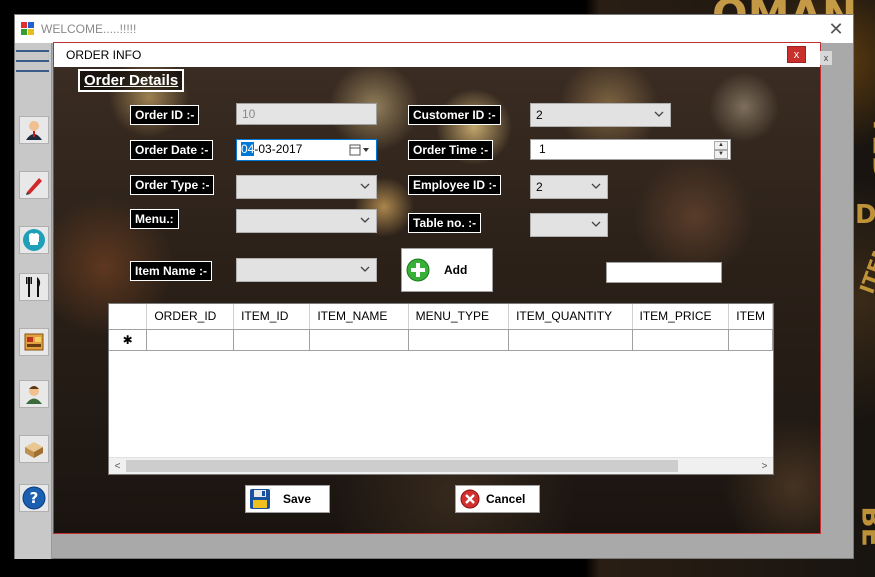 This screenshot has width=875, height=577. What do you see at coordinates (470, 499) in the screenshot?
I see `cancel-icon` at bounding box center [470, 499].